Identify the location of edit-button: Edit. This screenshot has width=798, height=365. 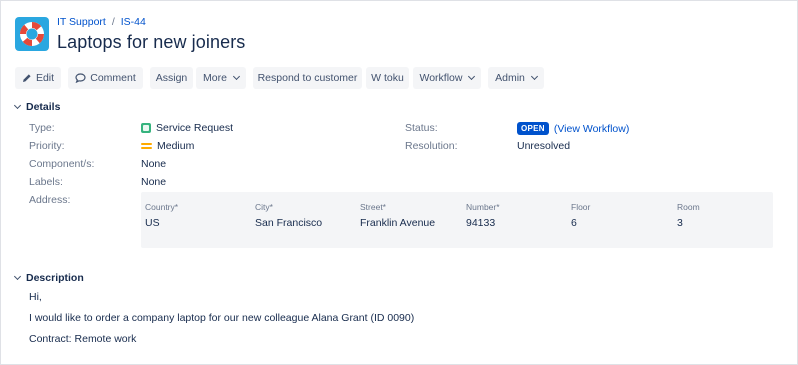
(38, 78).